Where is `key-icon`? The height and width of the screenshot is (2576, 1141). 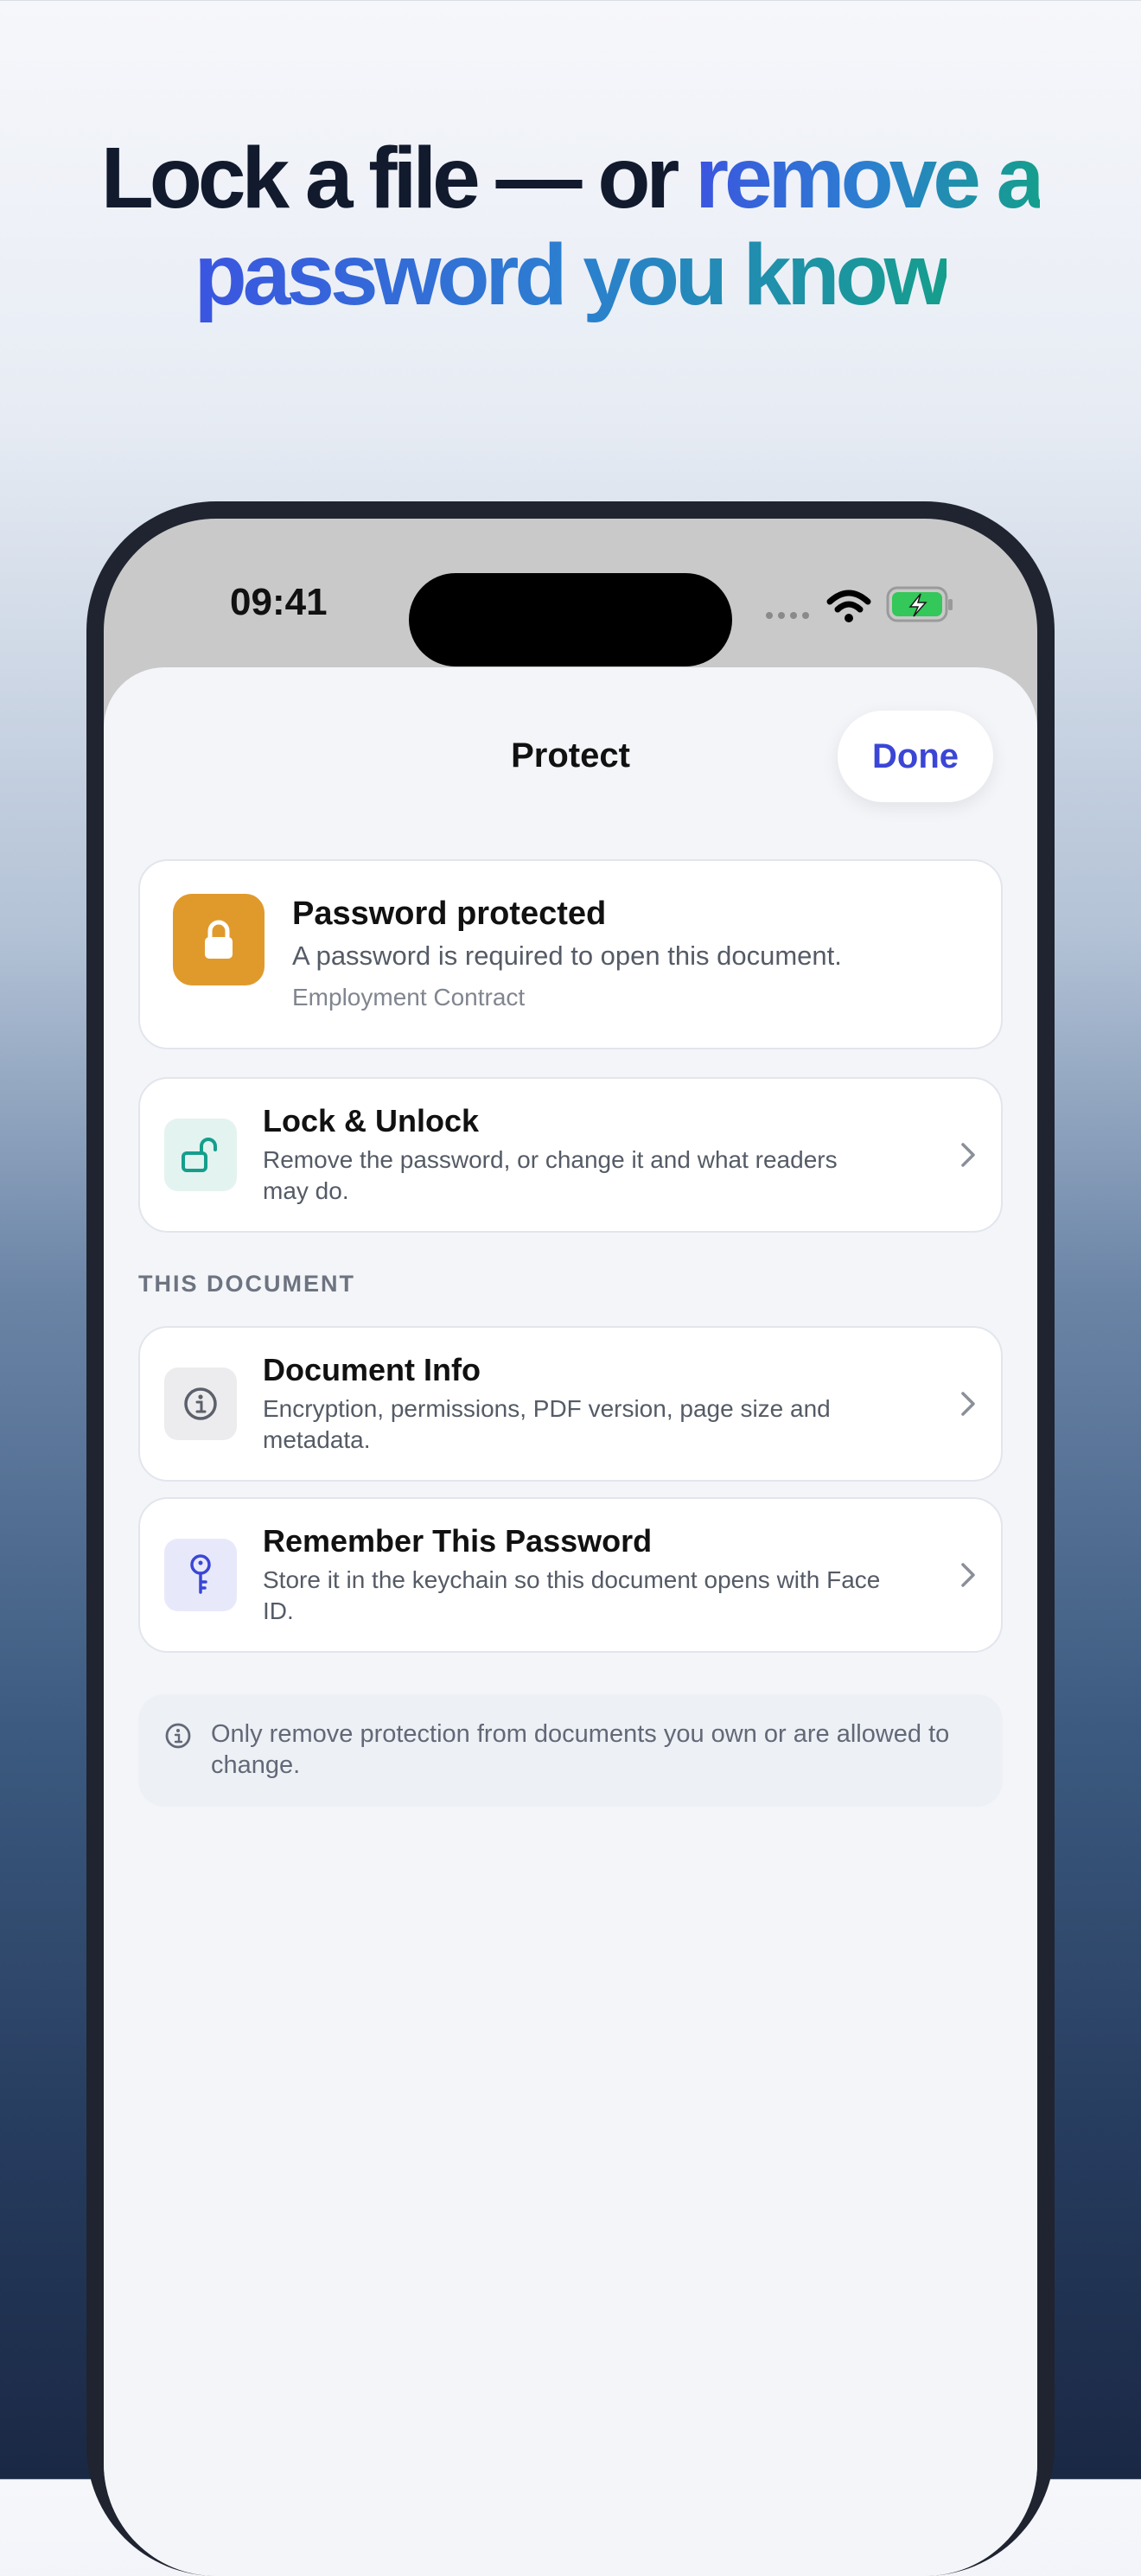 key-icon is located at coordinates (200, 1575).